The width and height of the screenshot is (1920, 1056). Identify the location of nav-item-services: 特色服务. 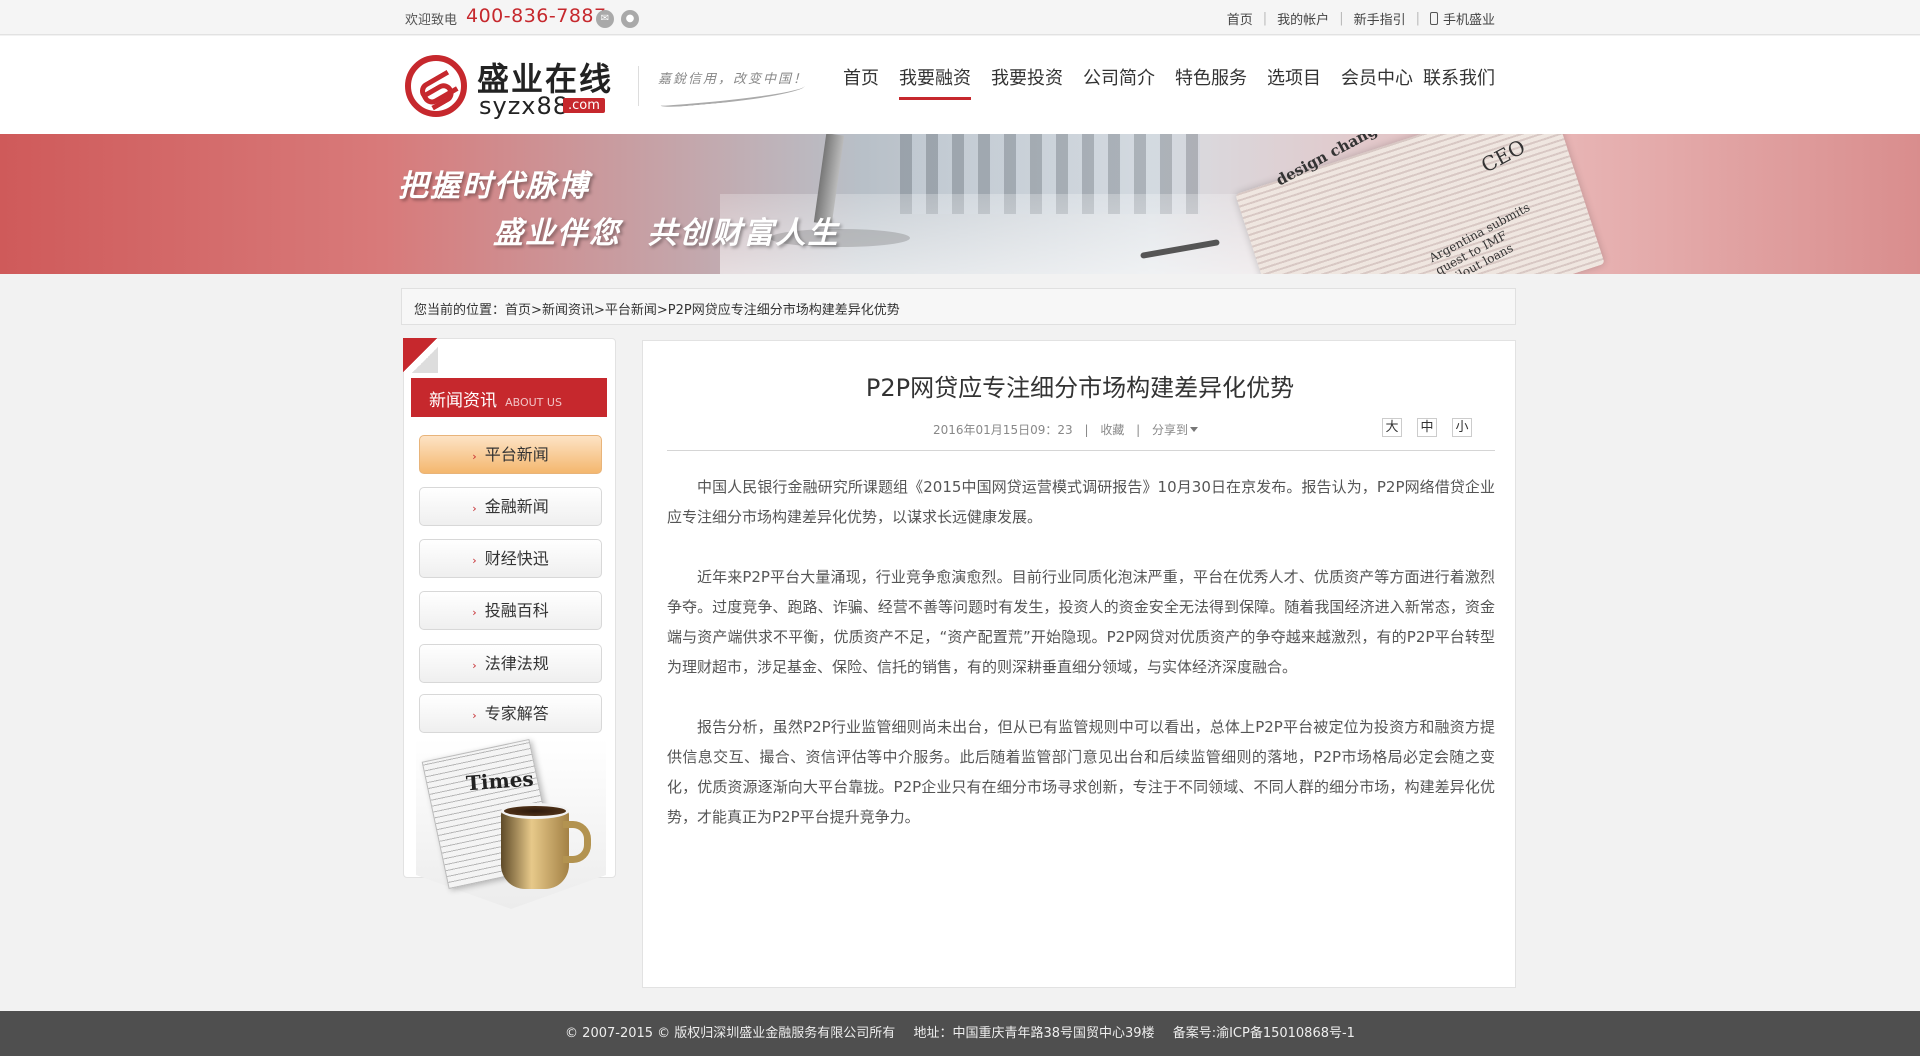
(1211, 82).